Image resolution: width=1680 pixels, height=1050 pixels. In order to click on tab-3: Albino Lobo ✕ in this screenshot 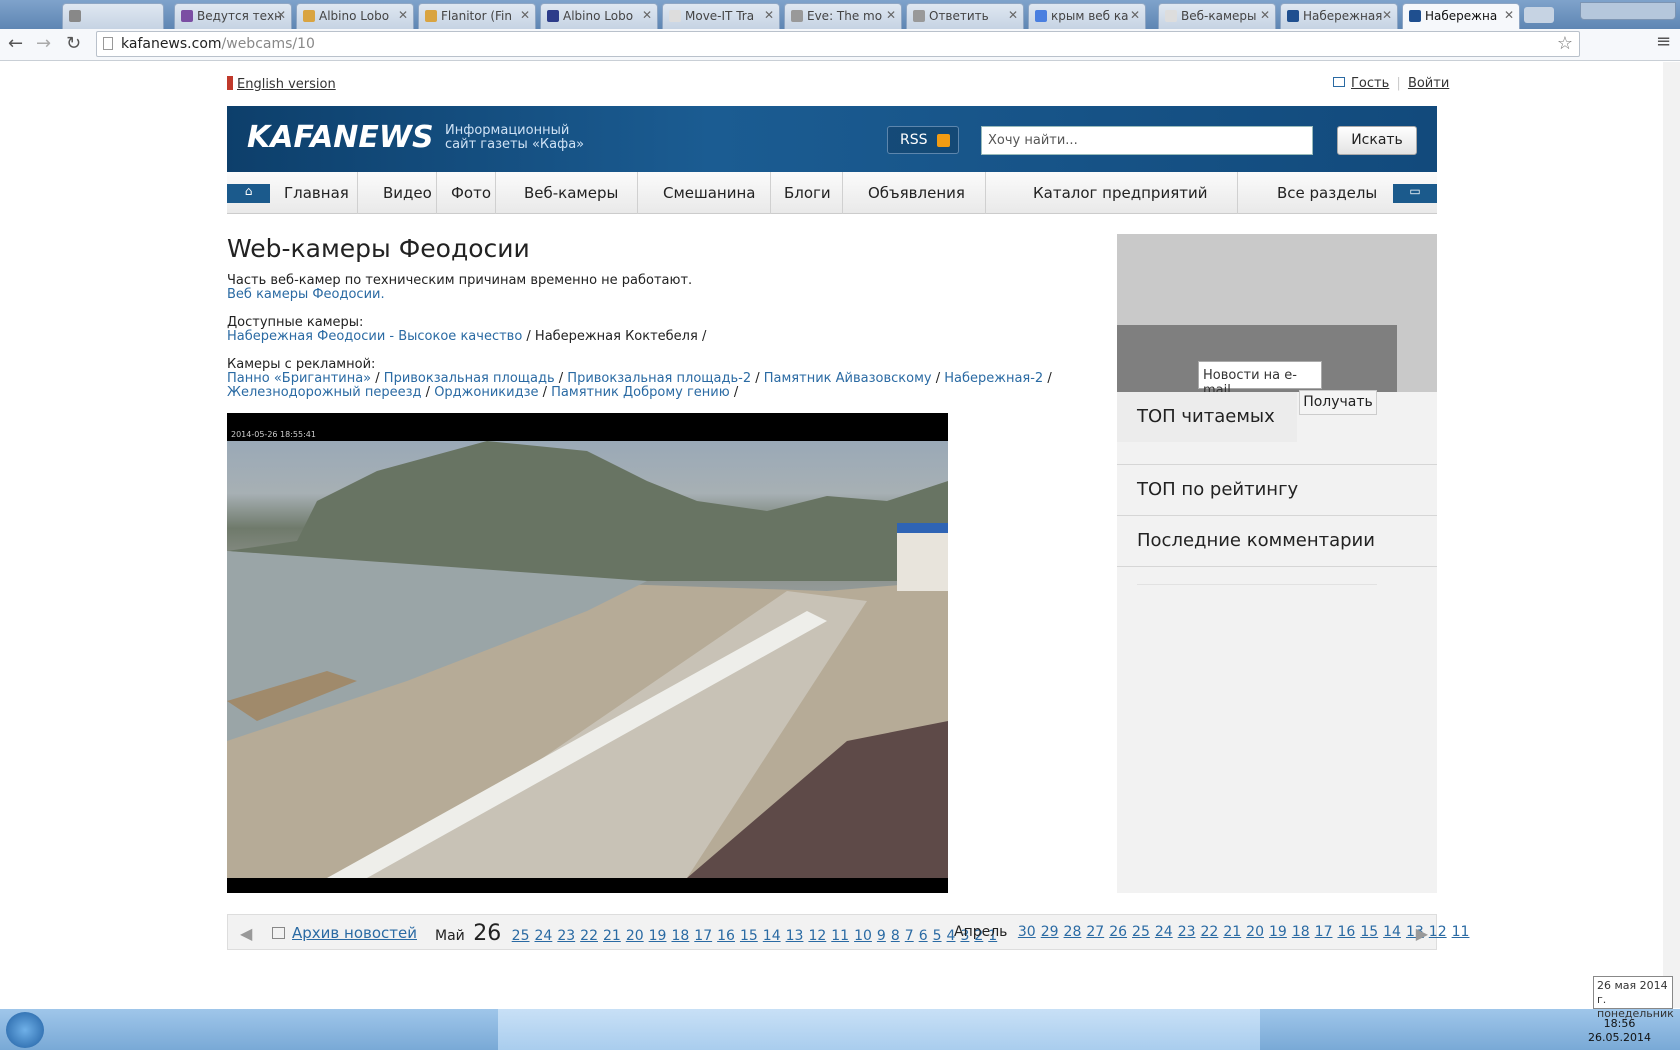, I will do `click(355, 16)`.